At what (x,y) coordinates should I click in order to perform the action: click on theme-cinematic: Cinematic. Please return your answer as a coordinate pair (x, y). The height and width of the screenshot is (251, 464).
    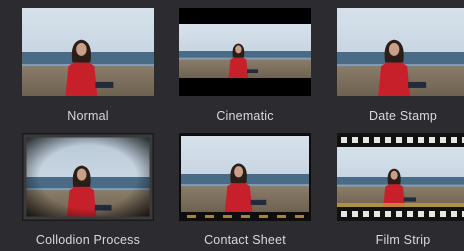
    Looking at the image, I should click on (245, 67).